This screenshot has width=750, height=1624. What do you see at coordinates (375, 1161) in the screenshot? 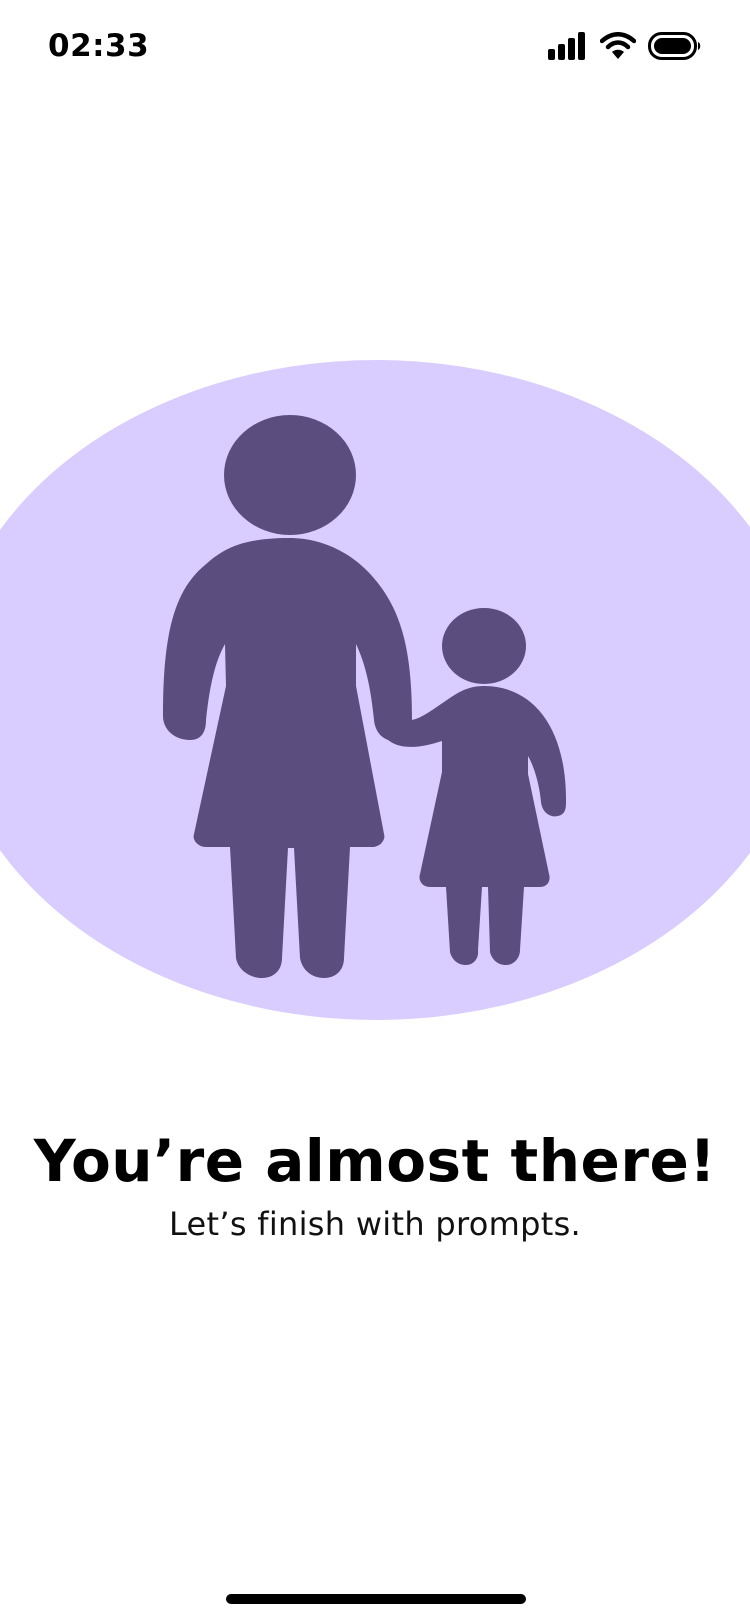
I see `headline: You’re almost there!` at bounding box center [375, 1161].